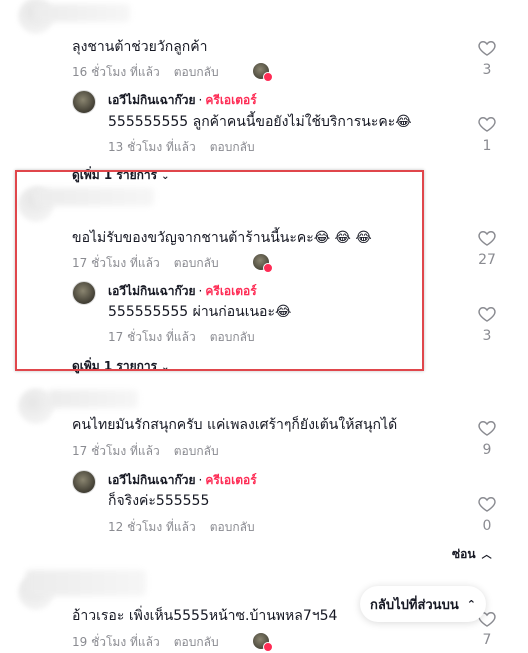 The height and width of the screenshot is (653, 528). What do you see at coordinates (464, 554) in the screenshot?
I see `hide-label: ซ่อน` at bounding box center [464, 554].